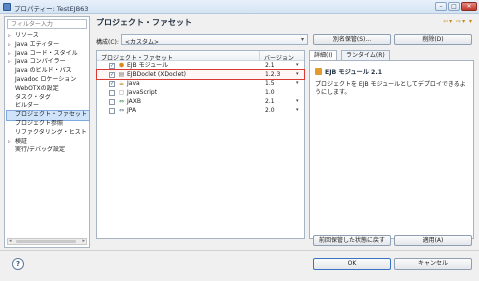 This screenshot has width=479, height=281. Describe the element at coordinates (121, 74) in the screenshot. I see `doclet-icon: ▤` at that location.